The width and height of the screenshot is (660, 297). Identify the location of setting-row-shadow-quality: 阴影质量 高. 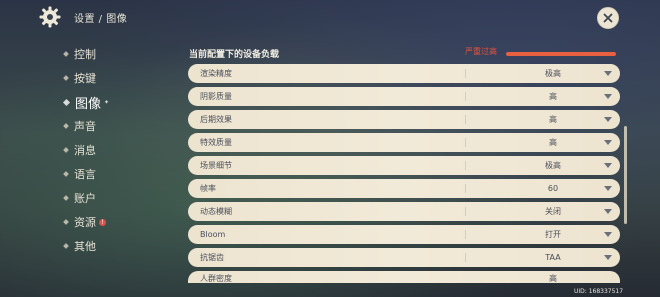
(404, 96).